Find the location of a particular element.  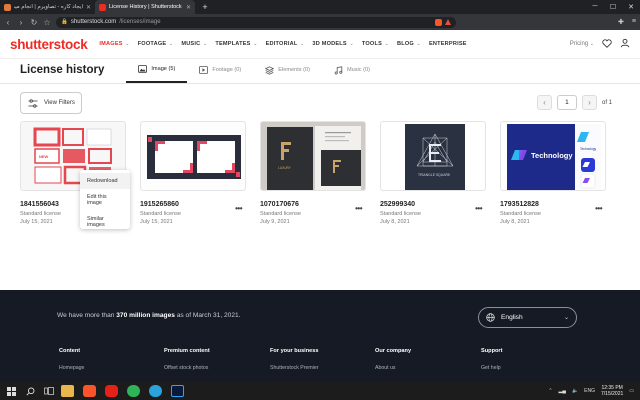

network-icon: ▂▄ is located at coordinates (562, 391).